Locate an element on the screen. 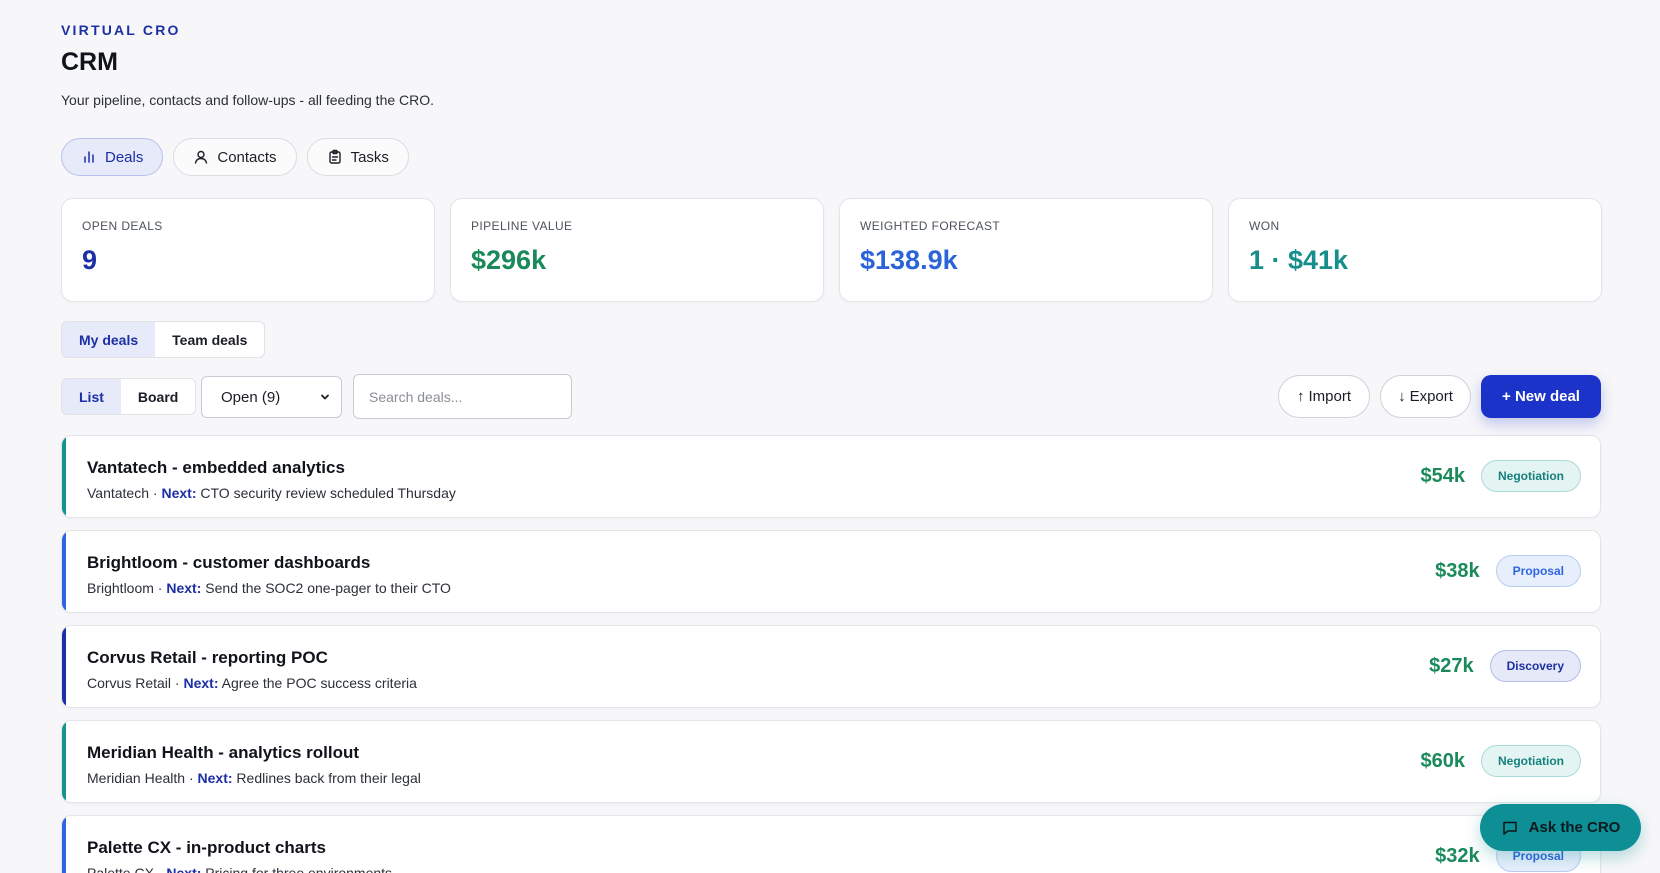 The width and height of the screenshot is (1660, 873). deal-company: Palette CX is located at coordinates (120, 869).